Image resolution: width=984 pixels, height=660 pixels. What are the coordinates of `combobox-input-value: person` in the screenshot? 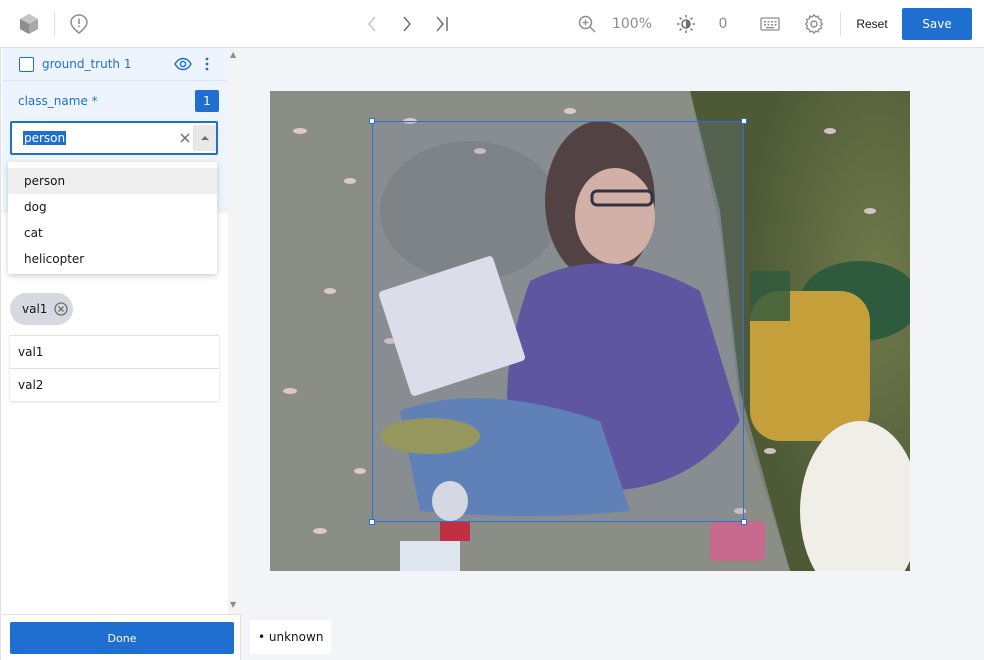 It's located at (45, 138).